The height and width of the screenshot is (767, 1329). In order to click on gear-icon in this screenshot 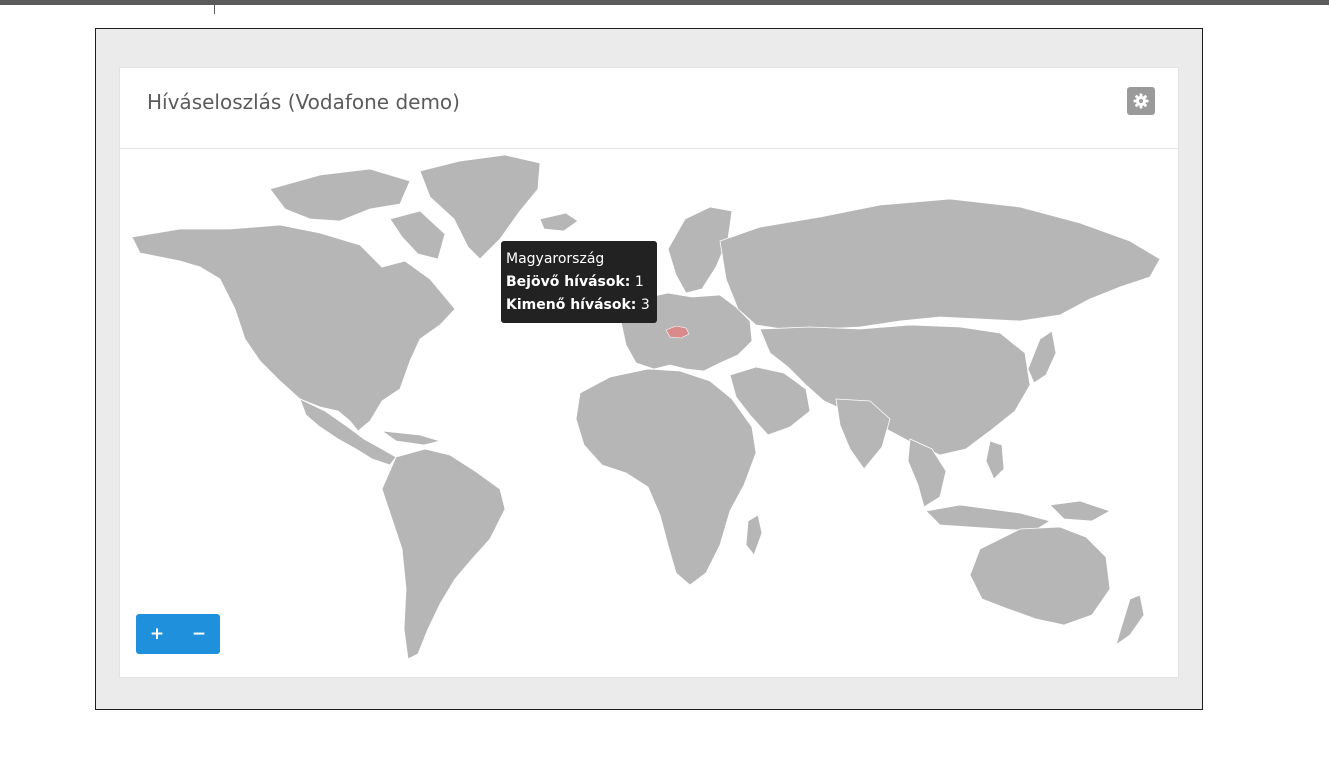, I will do `click(1141, 101)`.